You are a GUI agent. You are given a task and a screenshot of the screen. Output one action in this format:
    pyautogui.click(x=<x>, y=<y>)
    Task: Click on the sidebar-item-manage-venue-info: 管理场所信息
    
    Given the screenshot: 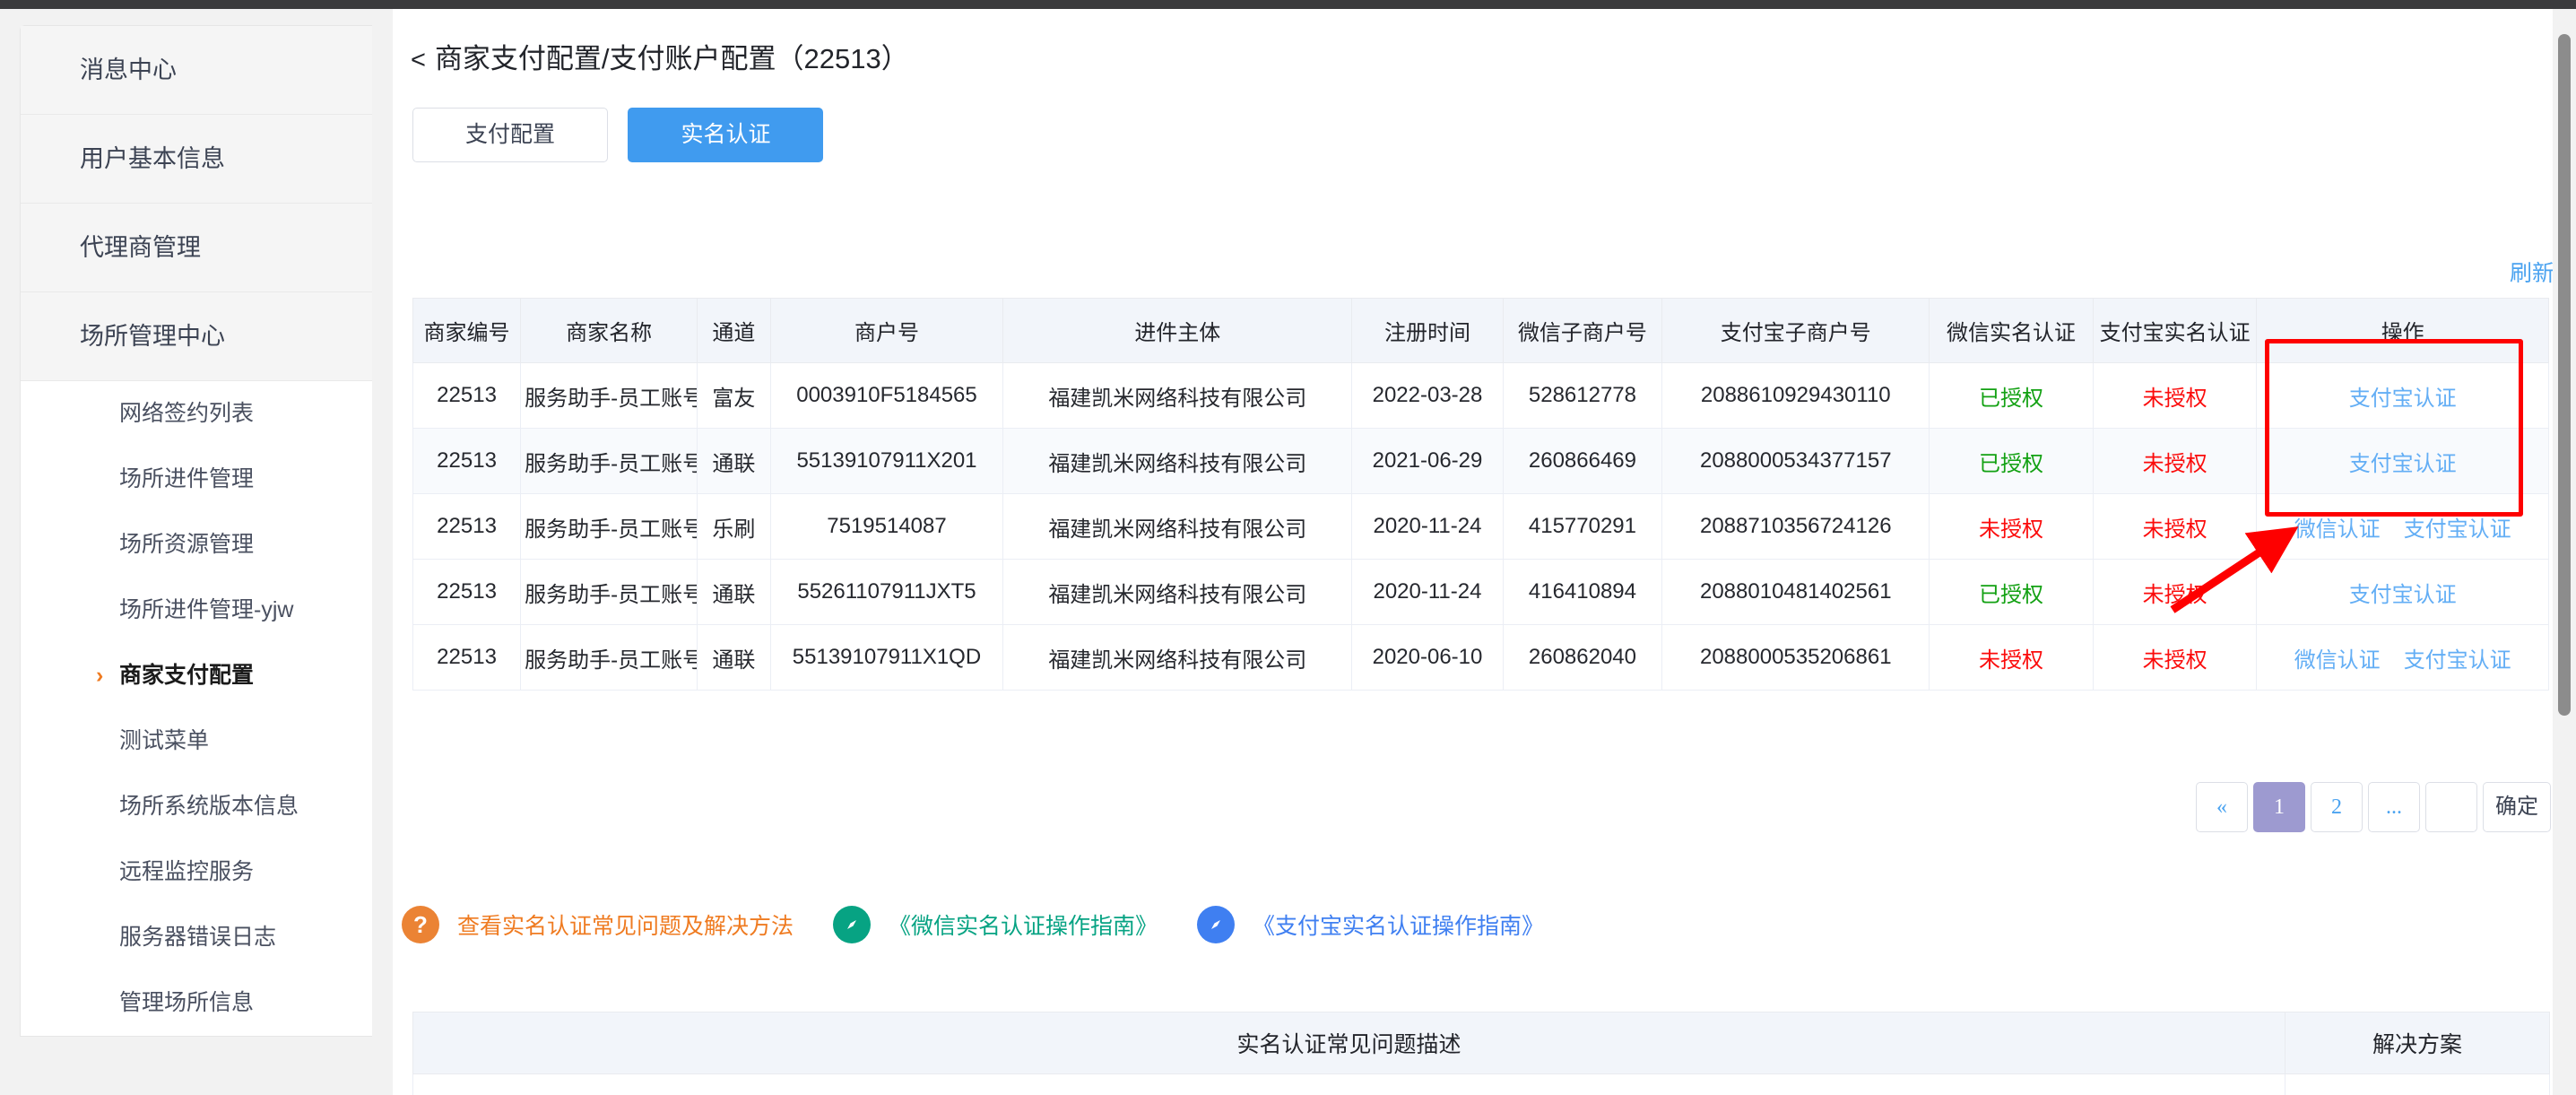 What is the action you would take?
    pyautogui.click(x=196, y=1003)
    